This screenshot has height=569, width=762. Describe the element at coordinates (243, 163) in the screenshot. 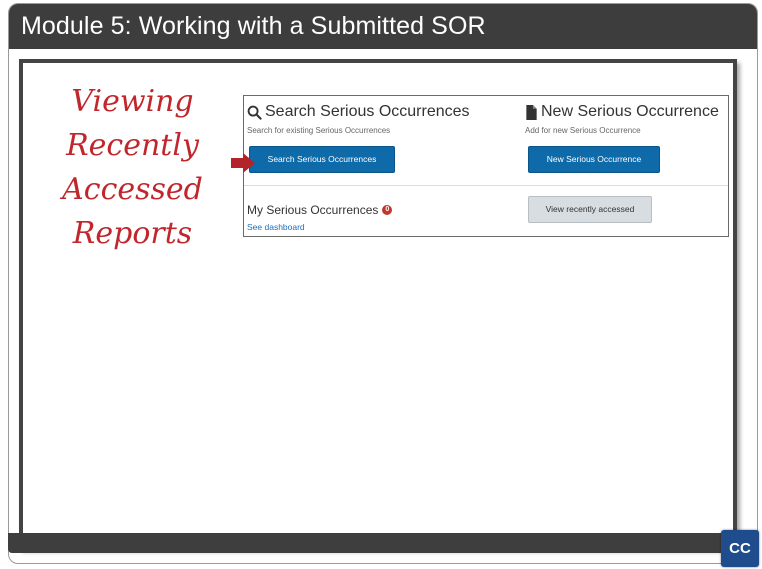

I see `pointer-arrow-icon` at that location.